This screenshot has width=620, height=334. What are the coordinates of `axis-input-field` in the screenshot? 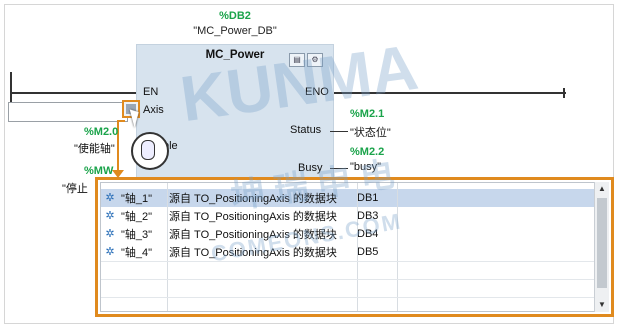 It's located at (68, 112).